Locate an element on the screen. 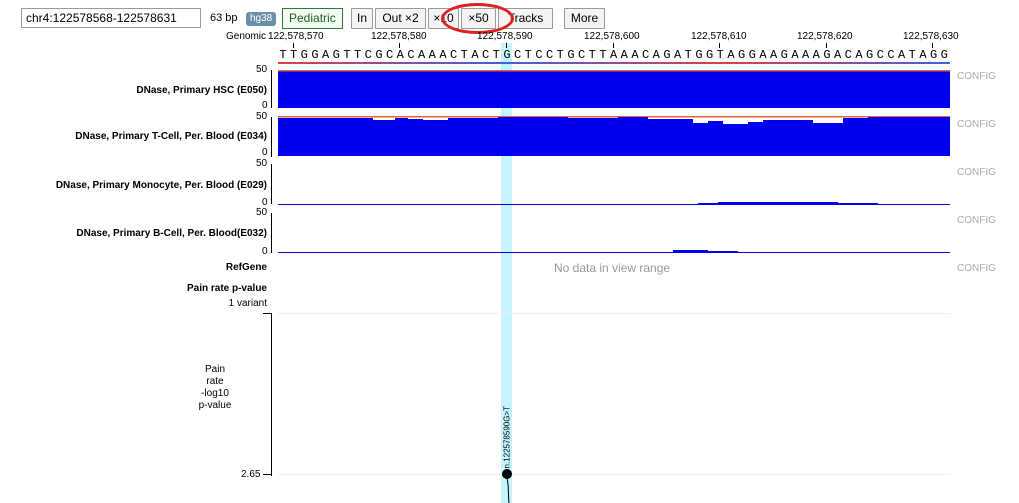 The image size is (1019, 503). track-signal-monocyte is located at coordinates (614, 203).